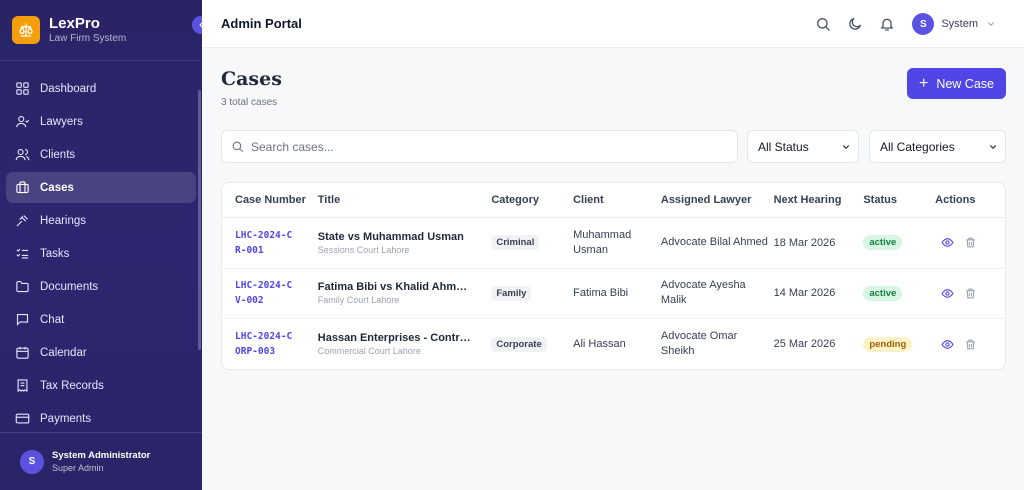 Image resolution: width=1024 pixels, height=490 pixels. I want to click on sidebar-item-label: Tasks, so click(55, 253).